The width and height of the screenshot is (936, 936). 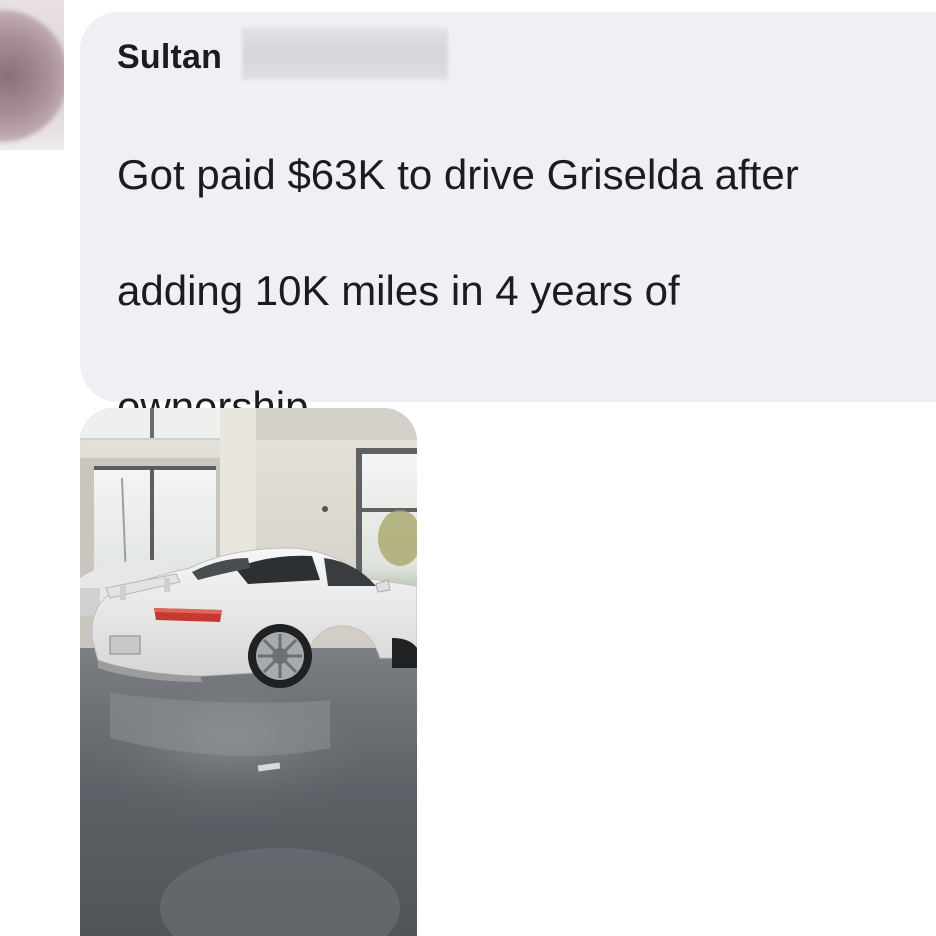 I want to click on avatar-image, so click(x=32, y=76).